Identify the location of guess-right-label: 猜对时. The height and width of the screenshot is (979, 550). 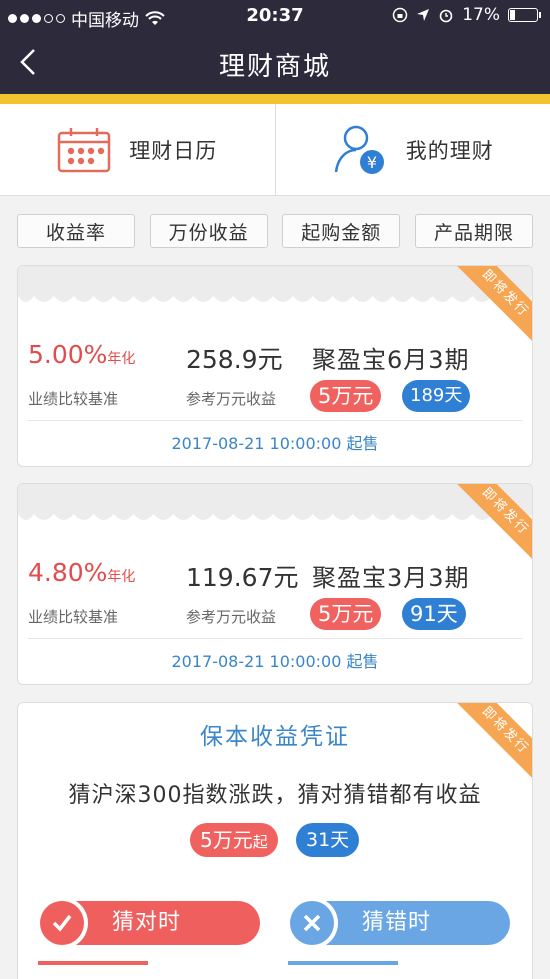
(147, 922).